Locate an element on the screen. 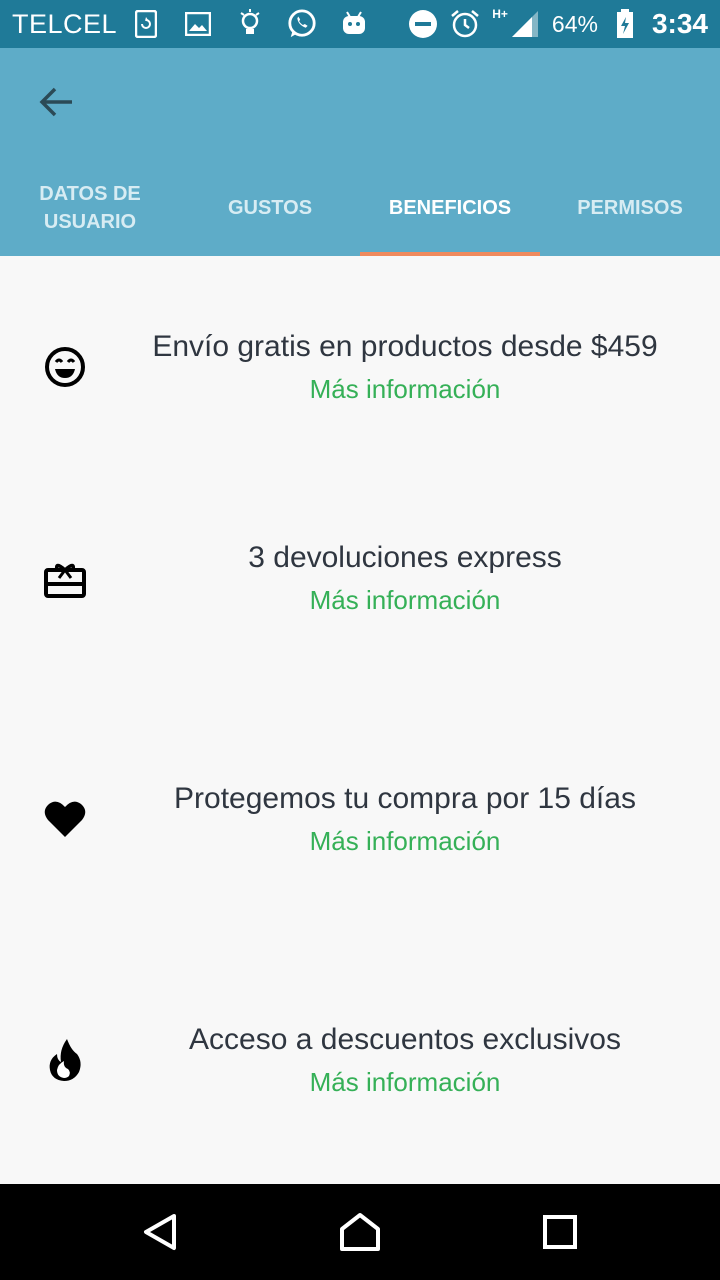 Image resolution: width=720 pixels, height=1280 pixels. benefit-item: 3 devoluciones express Más información is located at coordinates (360, 591).